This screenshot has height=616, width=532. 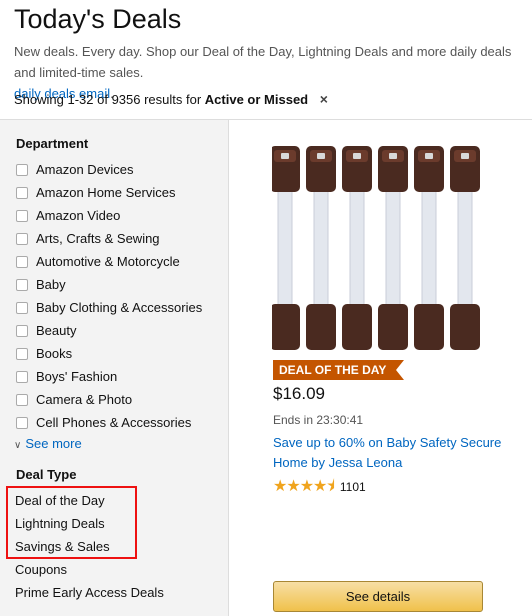 What do you see at coordinates (56, 330) in the screenshot?
I see `department-label: Beauty` at bounding box center [56, 330].